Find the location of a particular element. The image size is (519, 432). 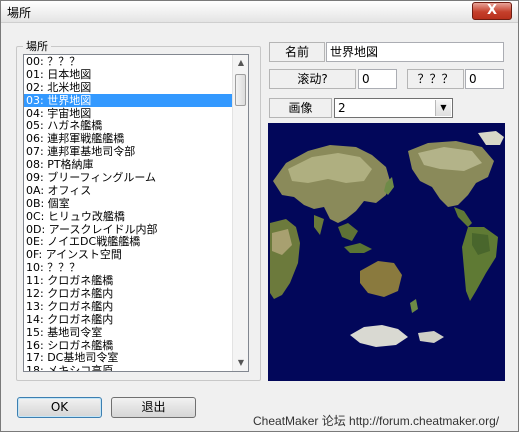

window-title: 場所 is located at coordinates (19, 13).